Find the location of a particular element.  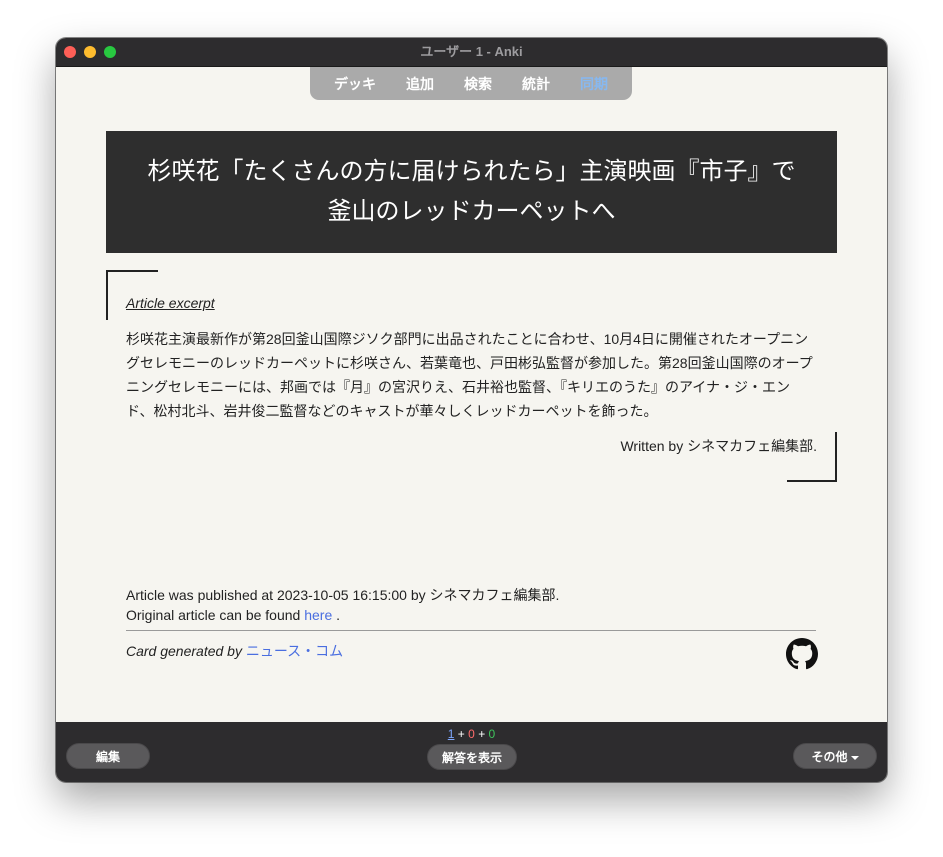

article-headline: 杉咲花「たくさんの方に届けられたら」主演映画『市子』で釜山のレッドカーペットへ is located at coordinates (471, 192).